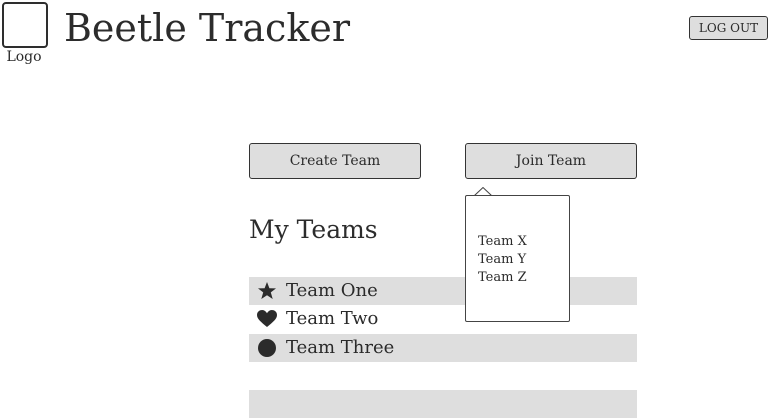  I want to click on join-option-team-x: Team X, so click(502, 242).